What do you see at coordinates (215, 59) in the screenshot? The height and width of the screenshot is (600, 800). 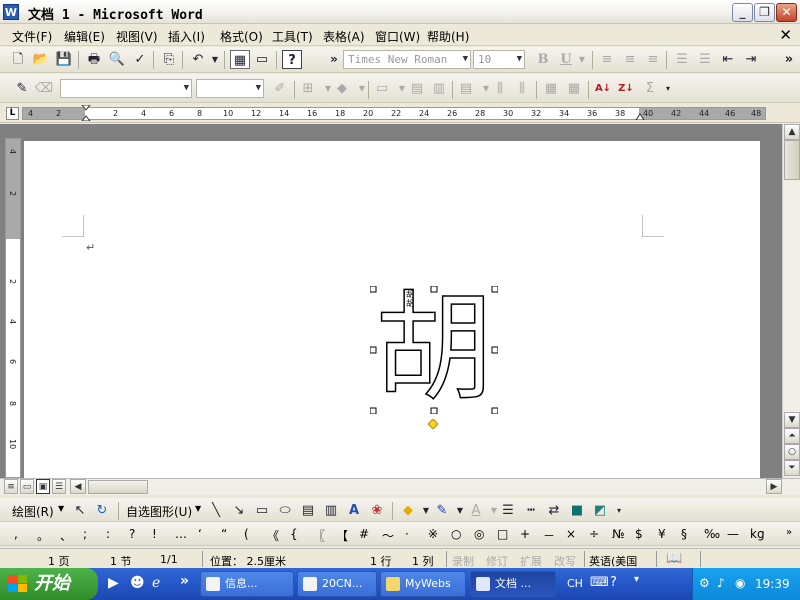 I see `undo-dropdown-icon: ▼` at bounding box center [215, 59].